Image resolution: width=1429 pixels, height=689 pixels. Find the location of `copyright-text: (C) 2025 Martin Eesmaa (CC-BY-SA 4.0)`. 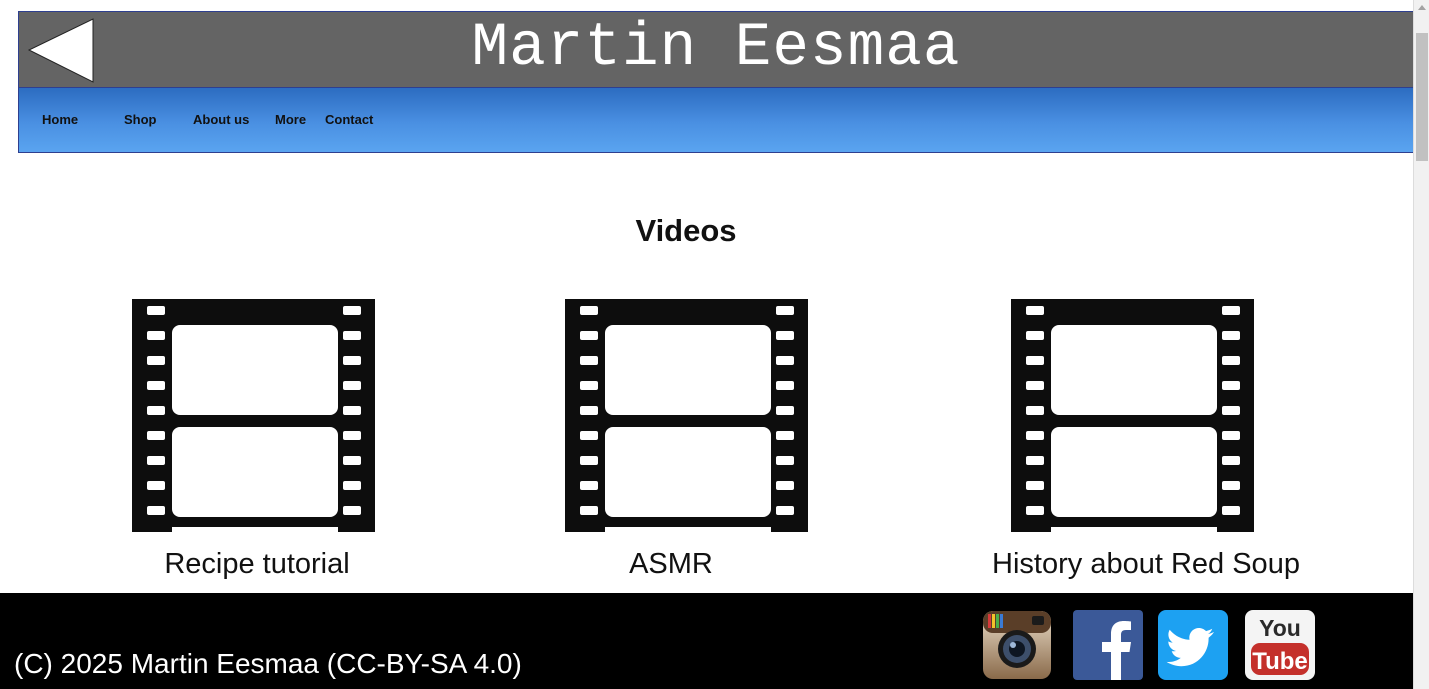

copyright-text: (C) 2025 Martin Eesmaa (CC-BY-SA 4.0) is located at coordinates (268, 663).